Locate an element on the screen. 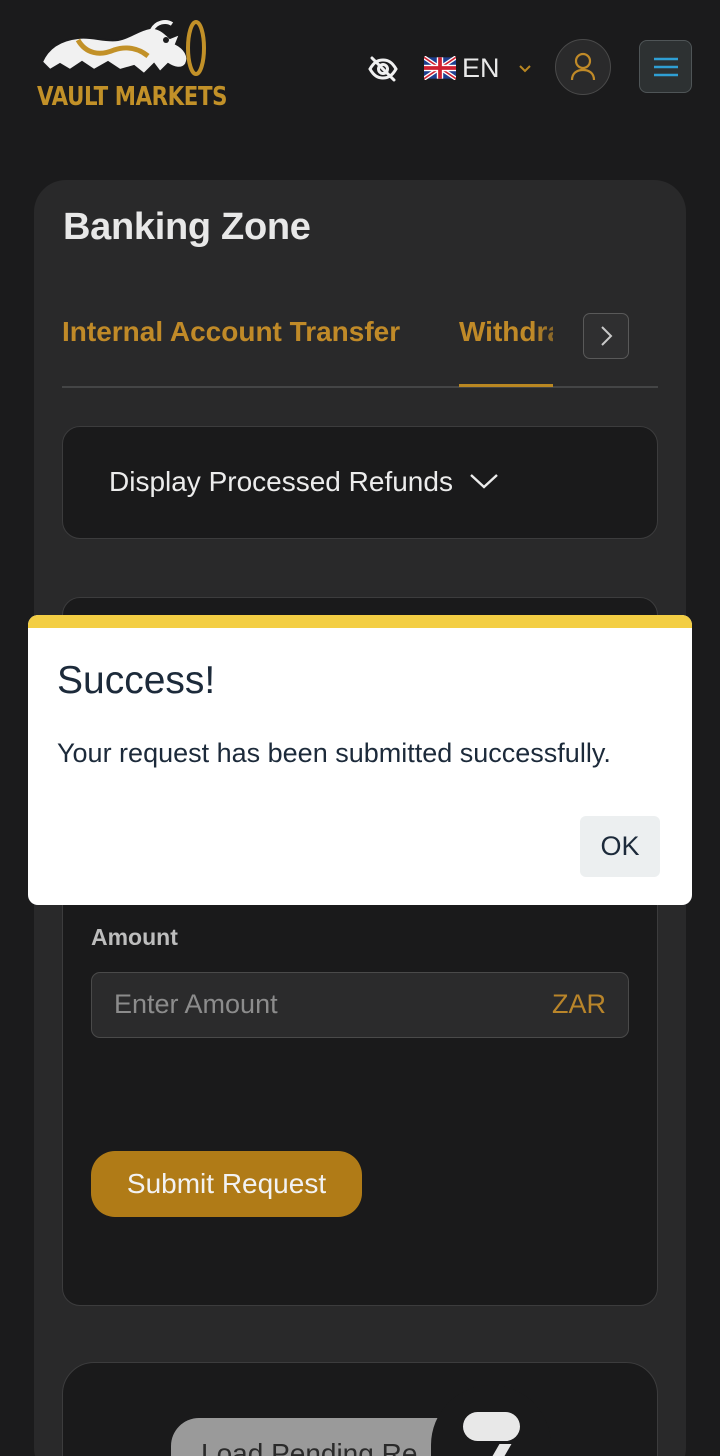 The height and width of the screenshot is (1456, 720). processed-refunds-toggle: Display Processed Refunds is located at coordinates (360, 482).